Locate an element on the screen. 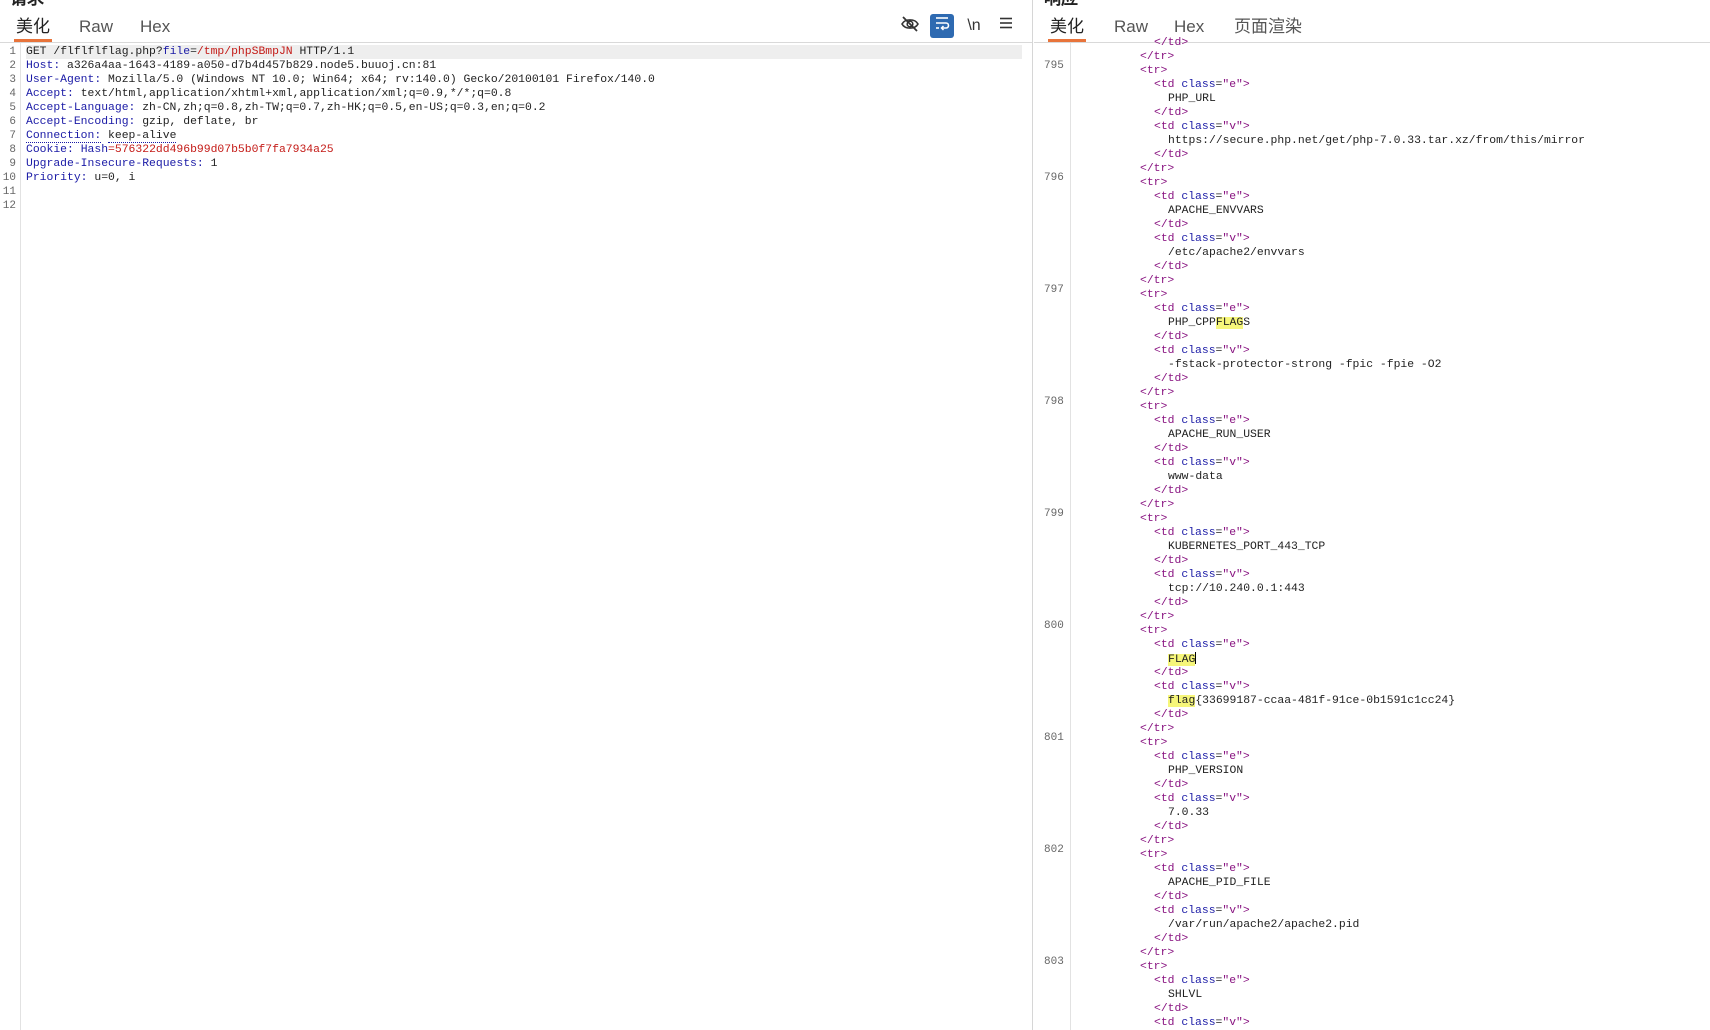 Image resolution: width=1710 pixels, height=1030 pixels. env-value: www-data is located at coordinates (1195, 477).